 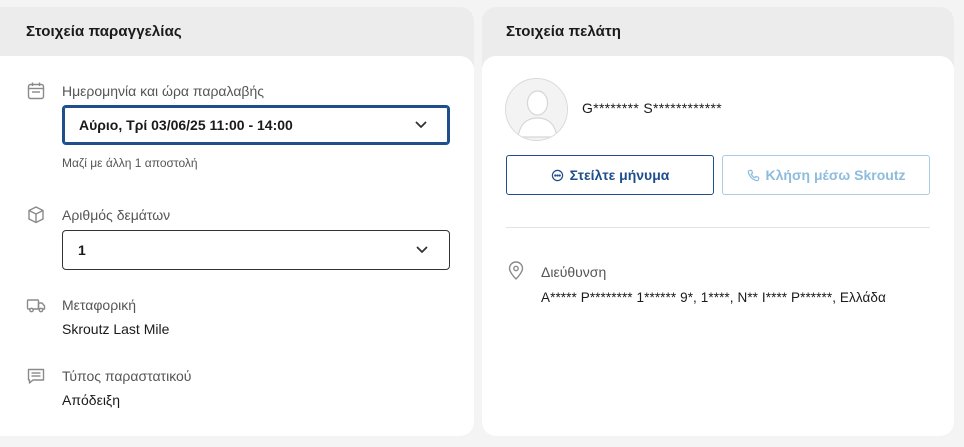 I want to click on customer-name: G******** S************, so click(x=652, y=108).